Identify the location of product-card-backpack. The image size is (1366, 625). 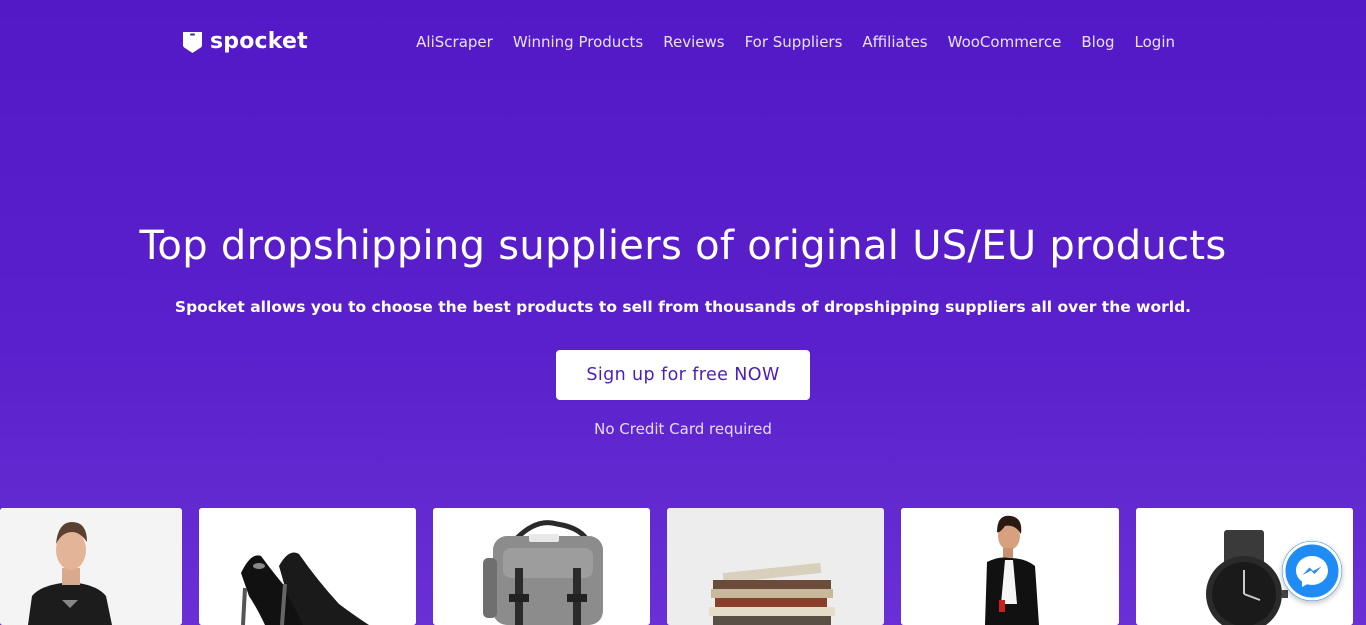
(541, 566).